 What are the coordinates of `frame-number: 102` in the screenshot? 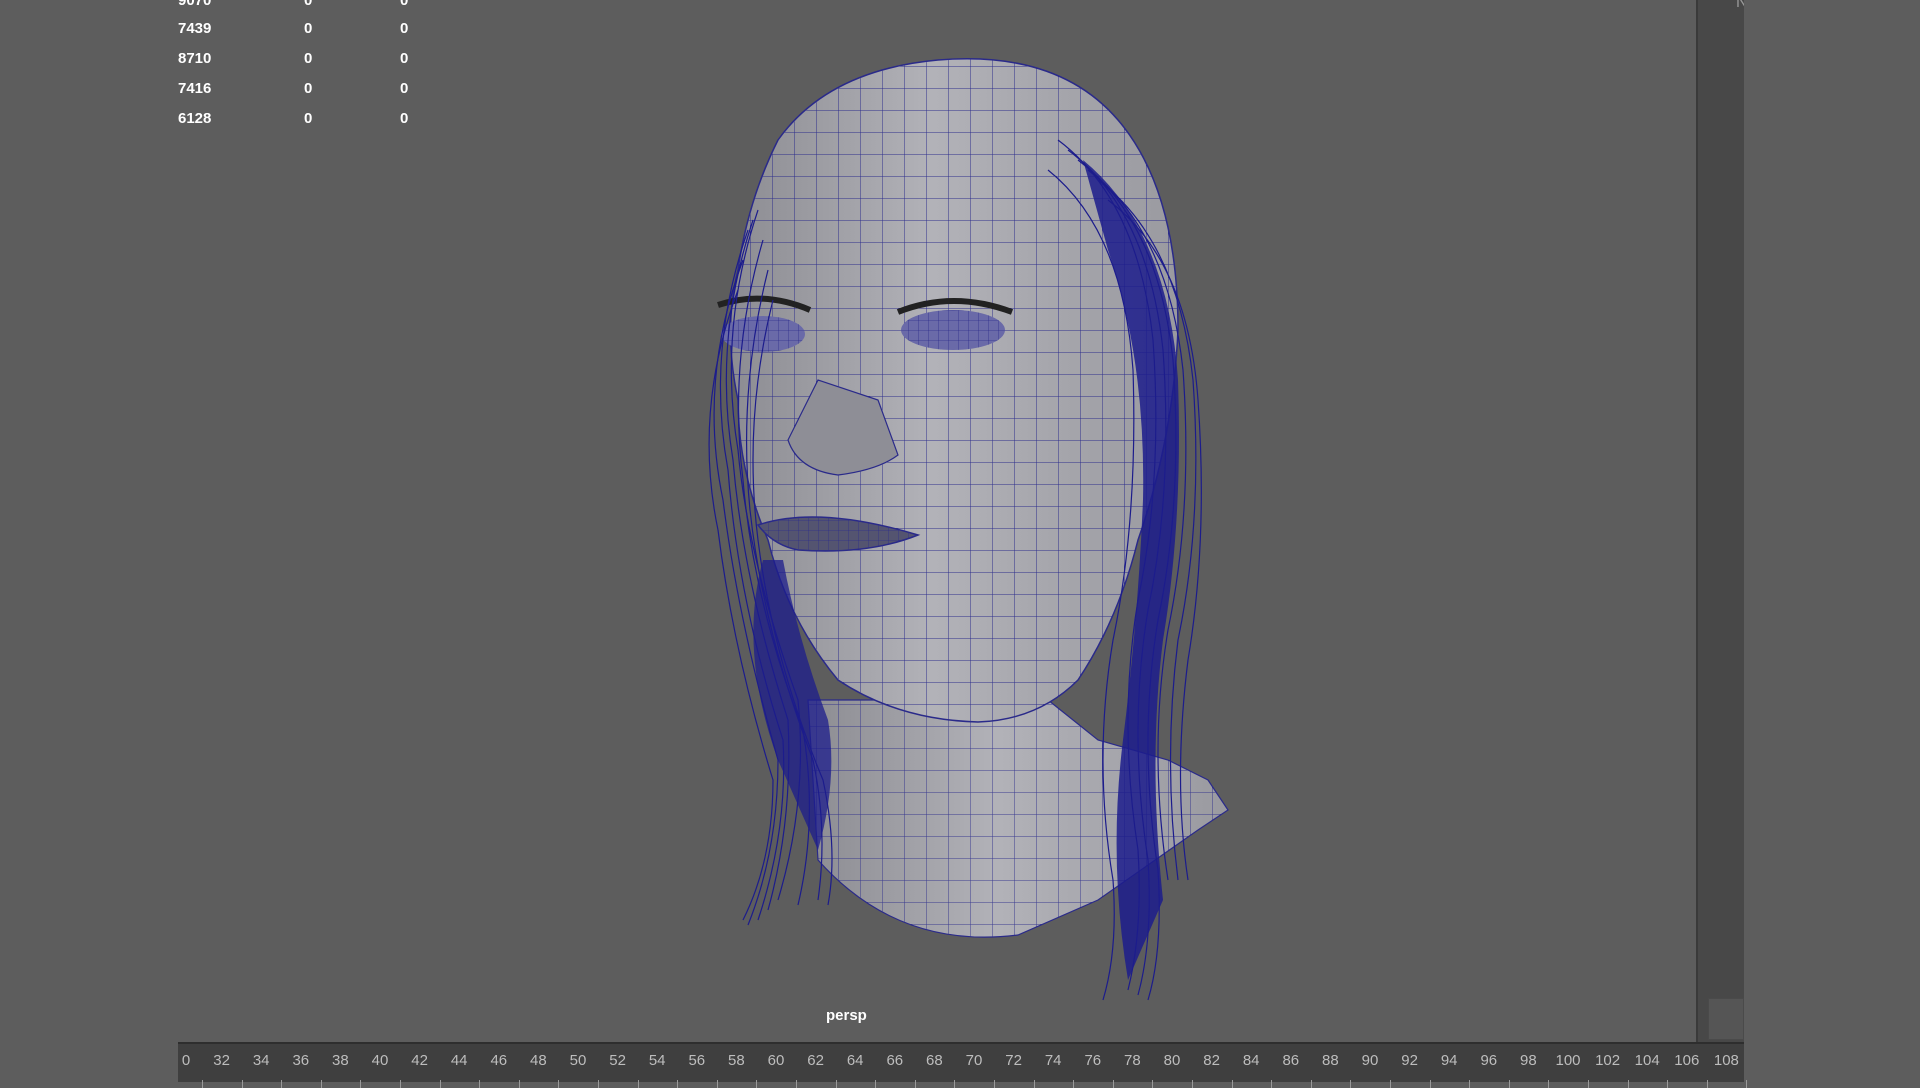 It's located at (1608, 1060).